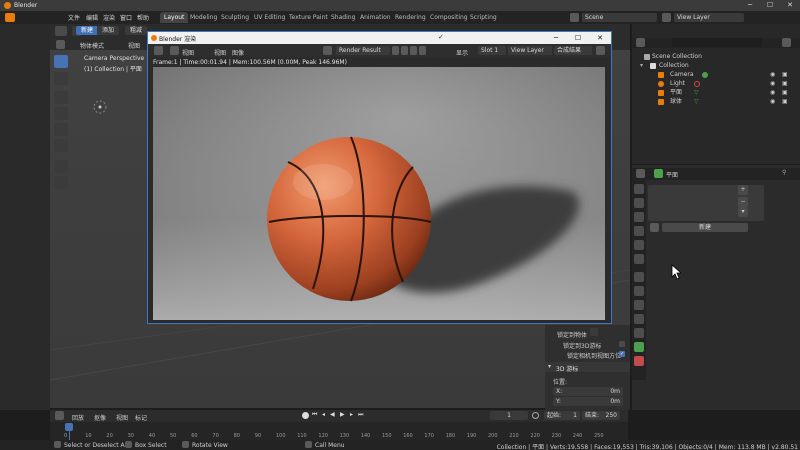 Image resolution: width=800 pixels, height=450 pixels. What do you see at coordinates (60, 44) in the screenshot?
I see `editor-type-icon` at bounding box center [60, 44].